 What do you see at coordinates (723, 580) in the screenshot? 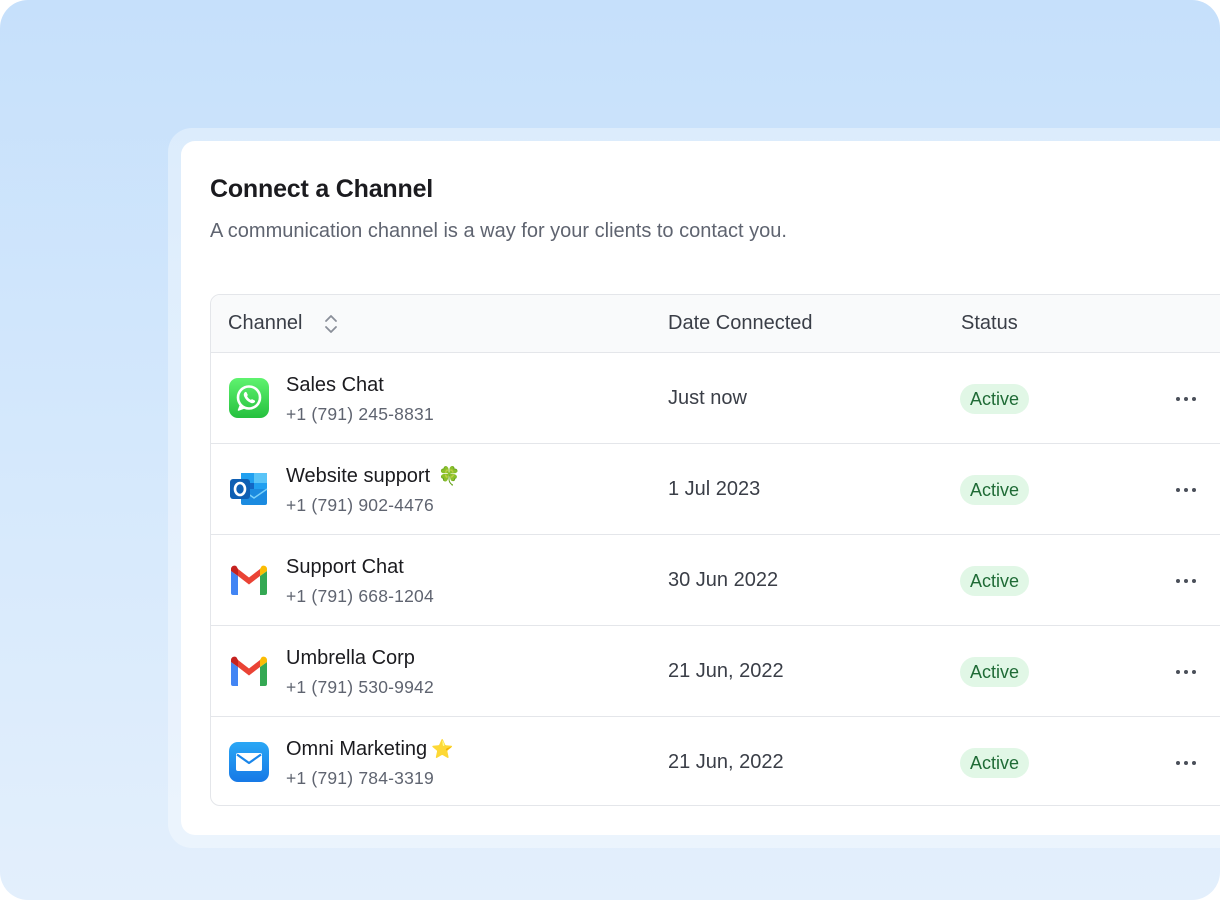
I see `date-connected: 30 Jun 2022` at bounding box center [723, 580].